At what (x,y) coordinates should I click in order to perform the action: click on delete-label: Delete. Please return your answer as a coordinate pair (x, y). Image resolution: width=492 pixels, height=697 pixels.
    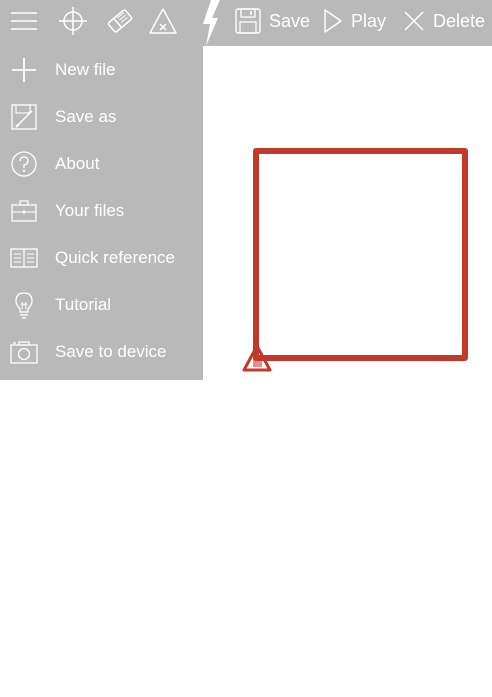
    Looking at the image, I should click on (459, 20).